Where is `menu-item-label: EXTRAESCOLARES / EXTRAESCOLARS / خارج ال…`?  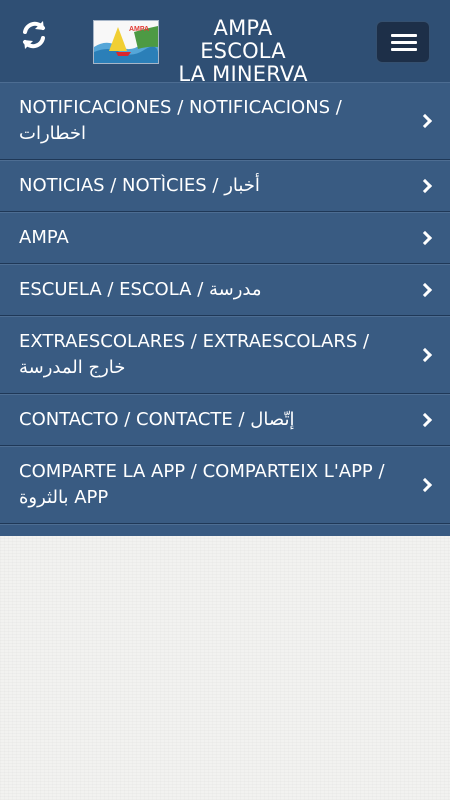 menu-item-label: EXTRAESCOLARES / EXTRAESCOLARS / خارج ال… is located at coordinates (194, 354).